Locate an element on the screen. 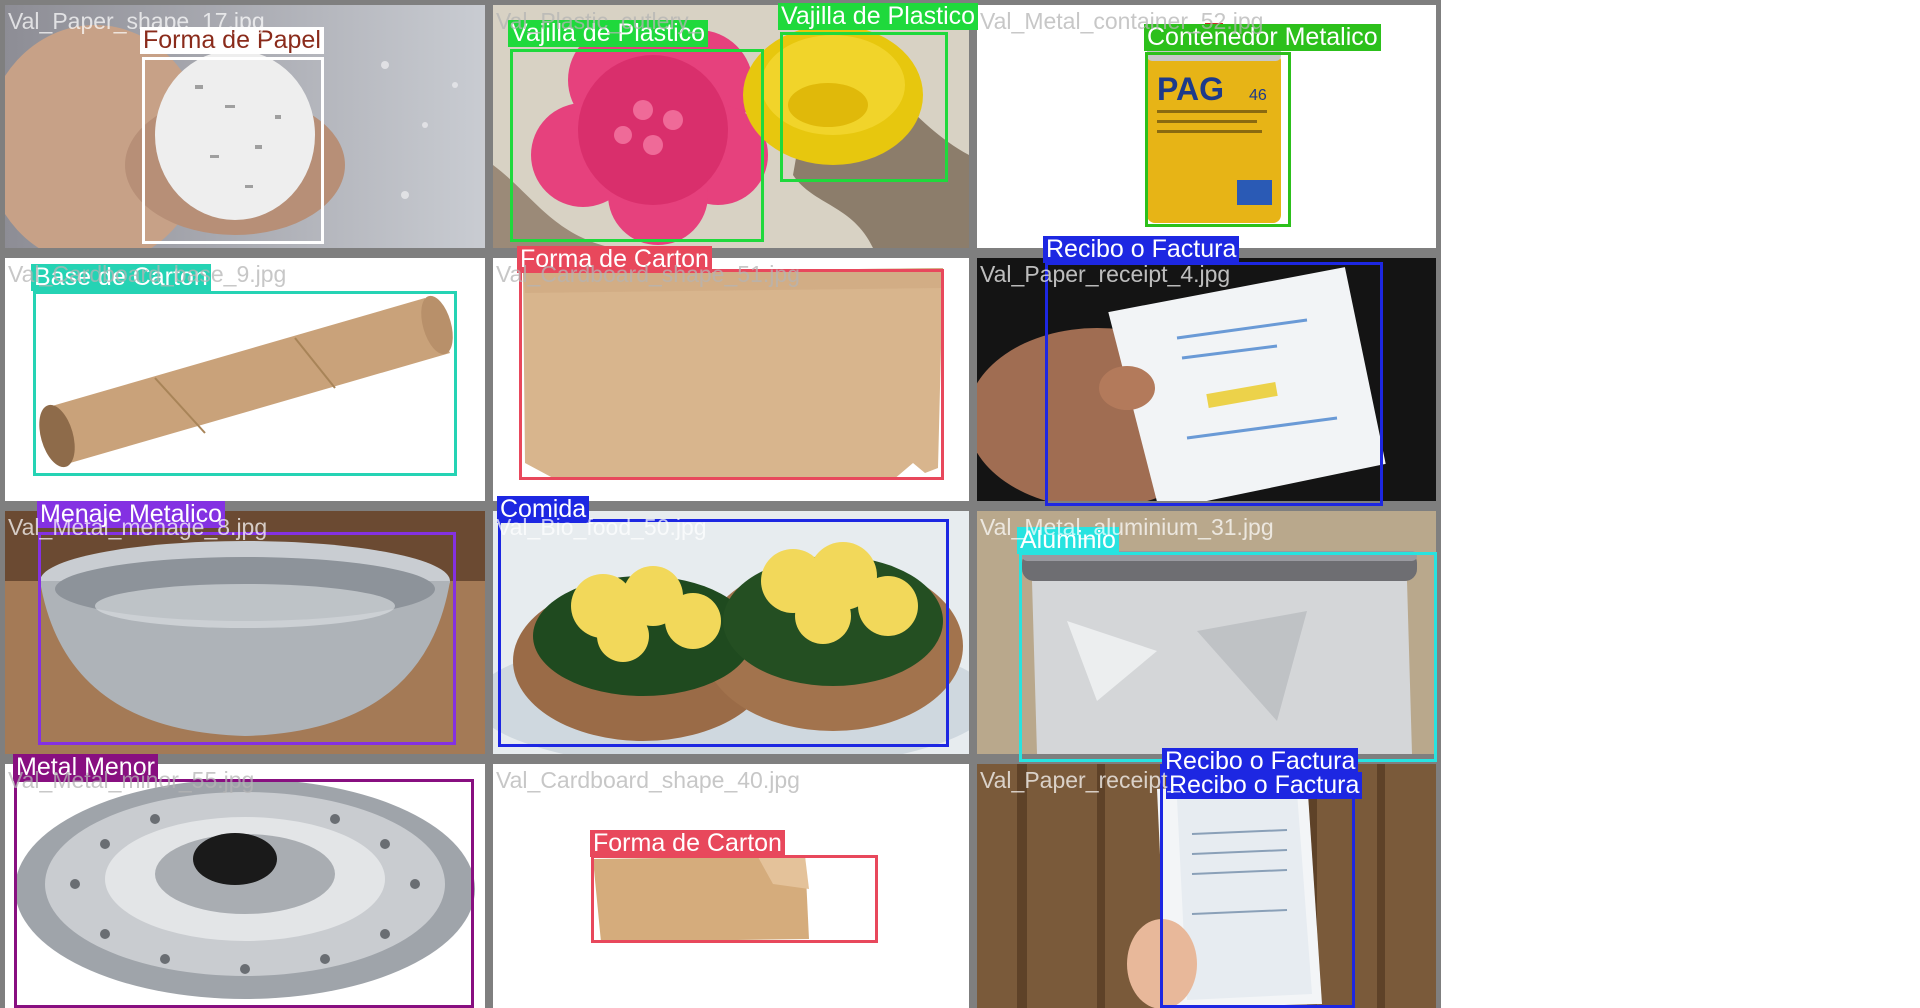 This screenshot has height=1008, width=1920. tile-metal-minor: Val_Metal_minor_55.jpg is located at coordinates (245, 886).